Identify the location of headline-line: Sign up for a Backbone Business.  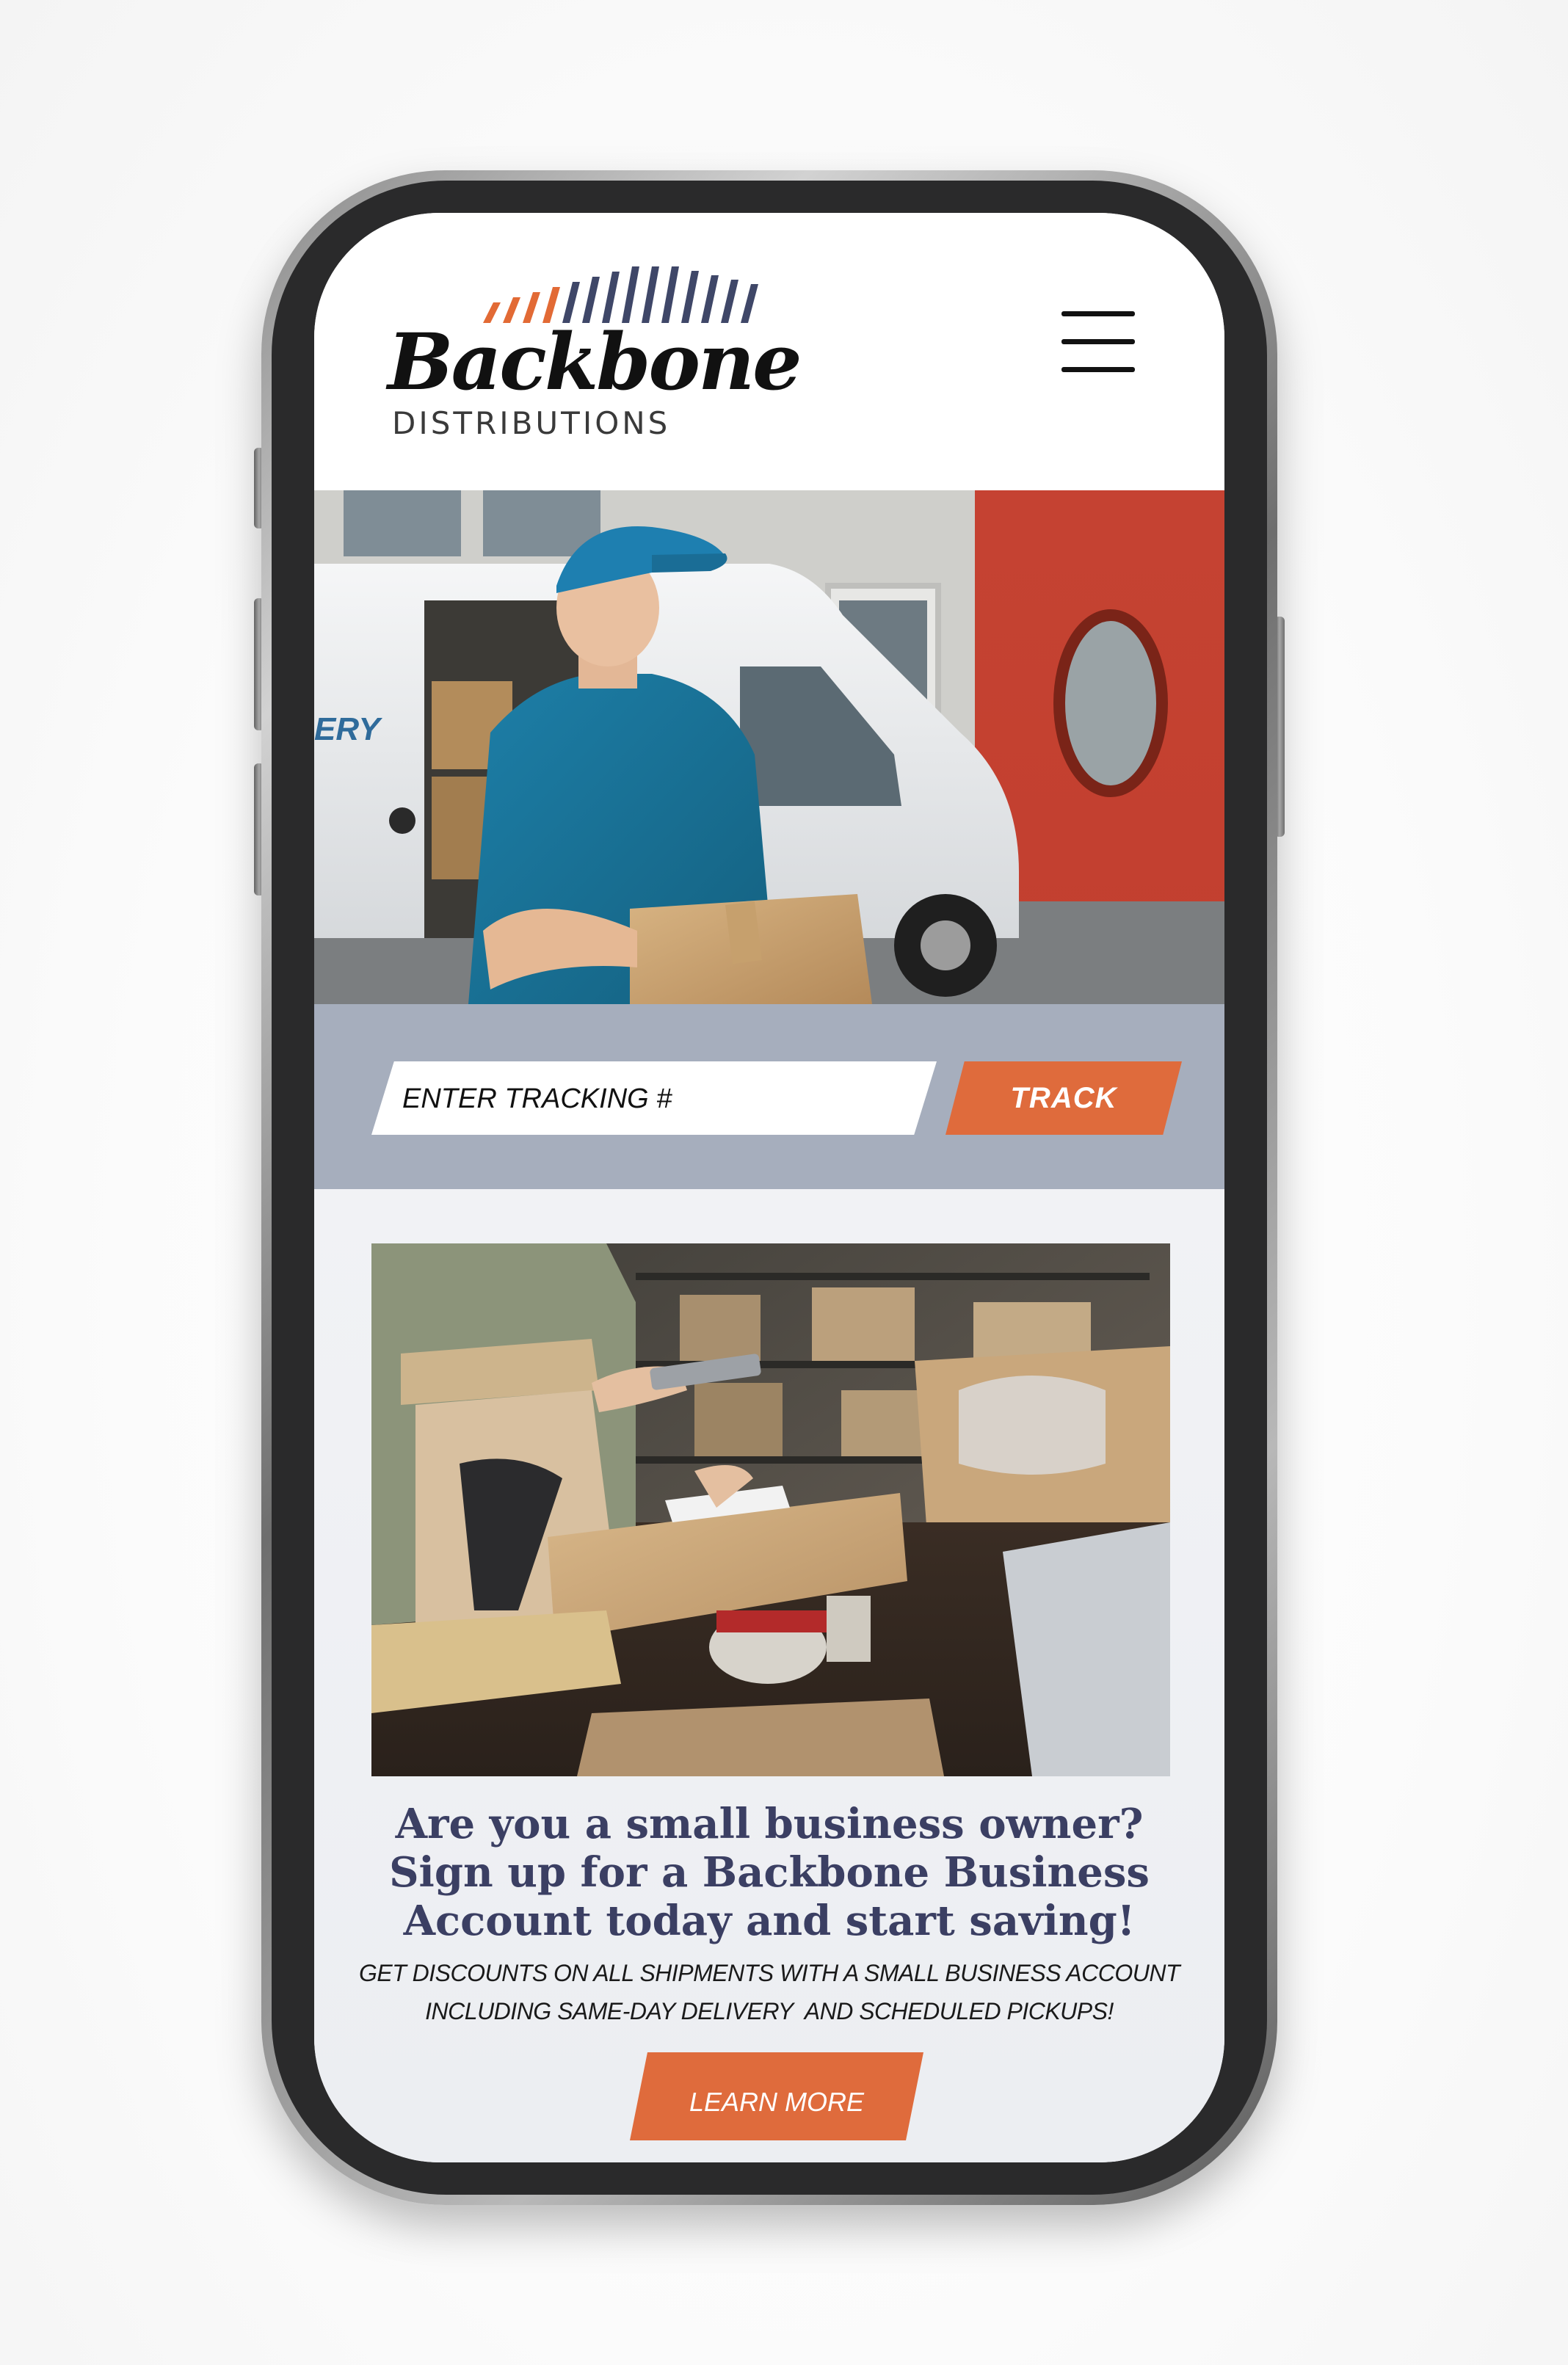
(769, 1873).